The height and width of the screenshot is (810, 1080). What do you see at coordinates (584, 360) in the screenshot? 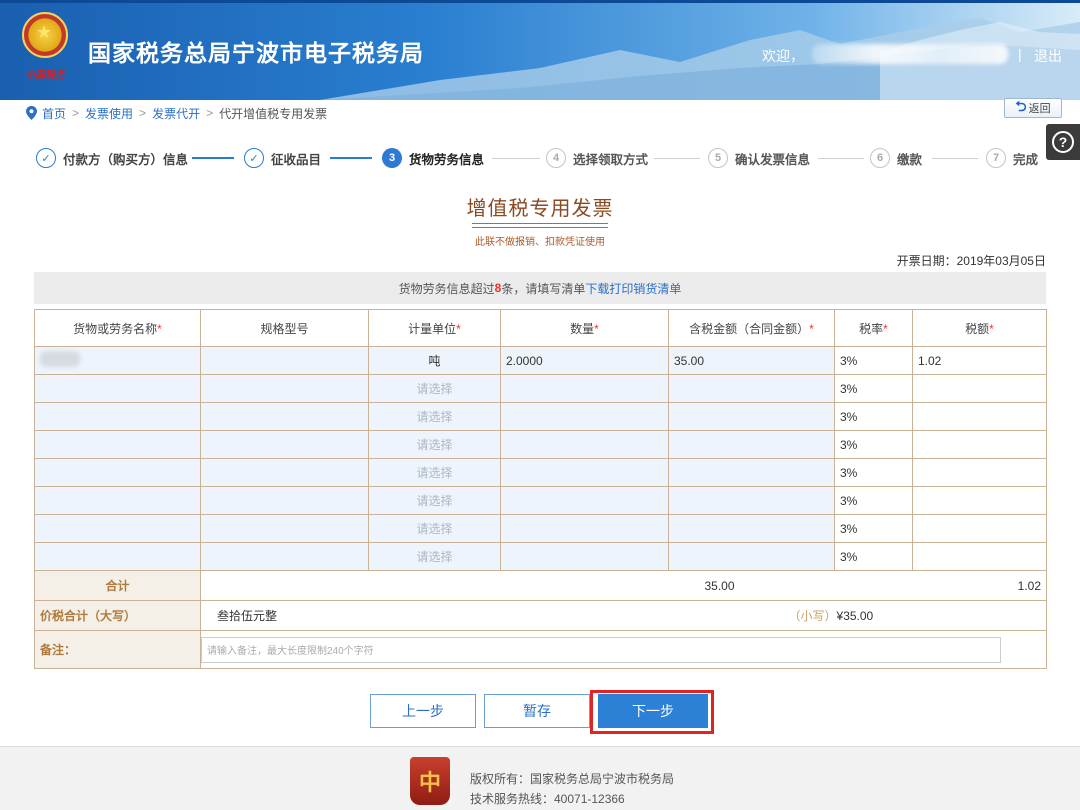
I see `quantity-cell: 2.0000` at bounding box center [584, 360].